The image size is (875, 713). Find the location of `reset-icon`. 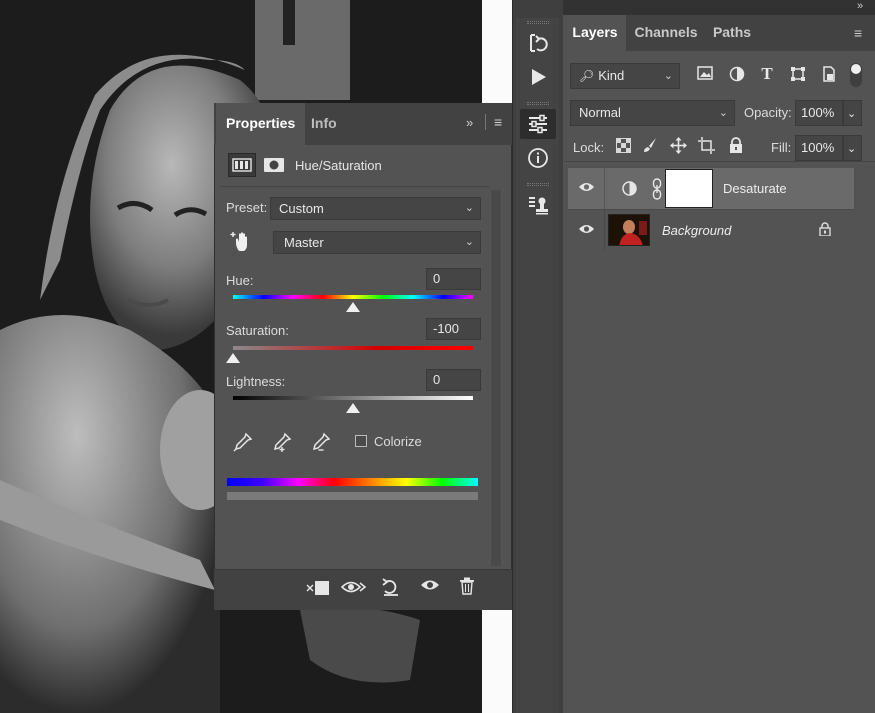

reset-icon is located at coordinates (391, 589).